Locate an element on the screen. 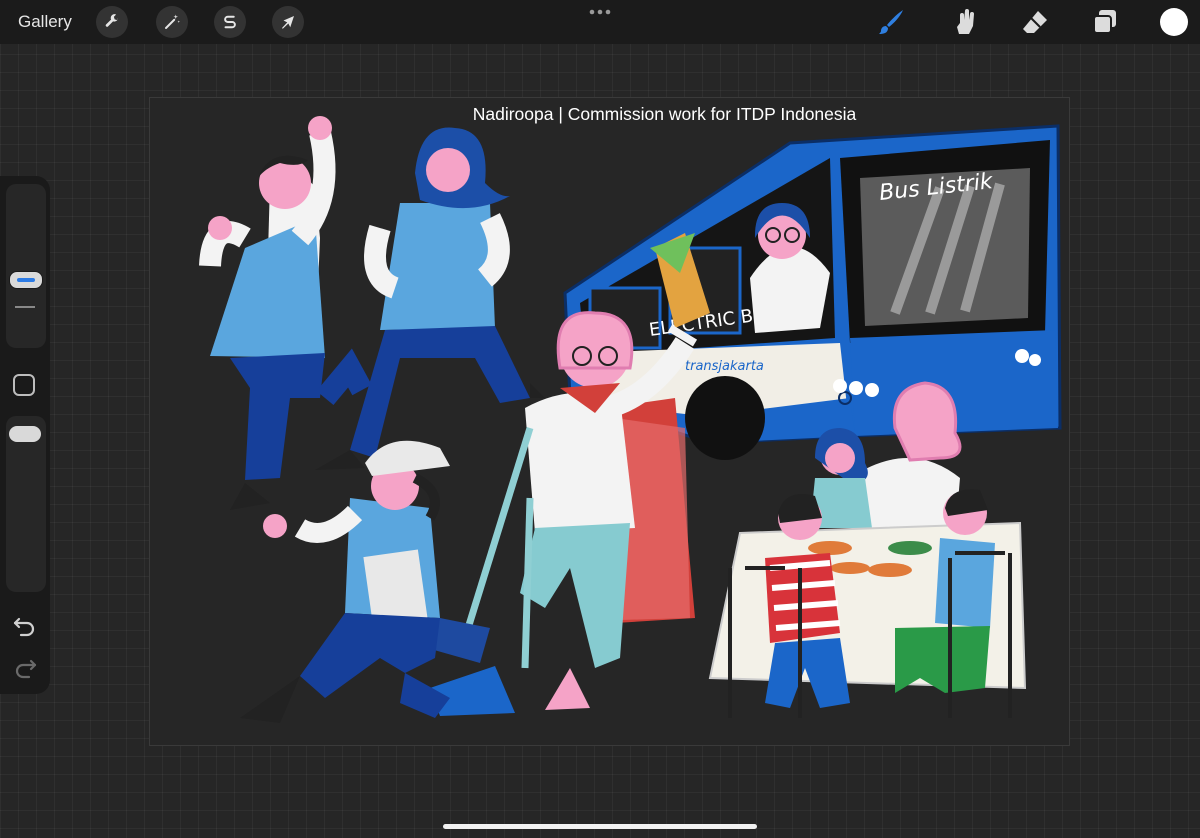 The image size is (1200, 838). brush-sidebar is located at coordinates (25, 435).